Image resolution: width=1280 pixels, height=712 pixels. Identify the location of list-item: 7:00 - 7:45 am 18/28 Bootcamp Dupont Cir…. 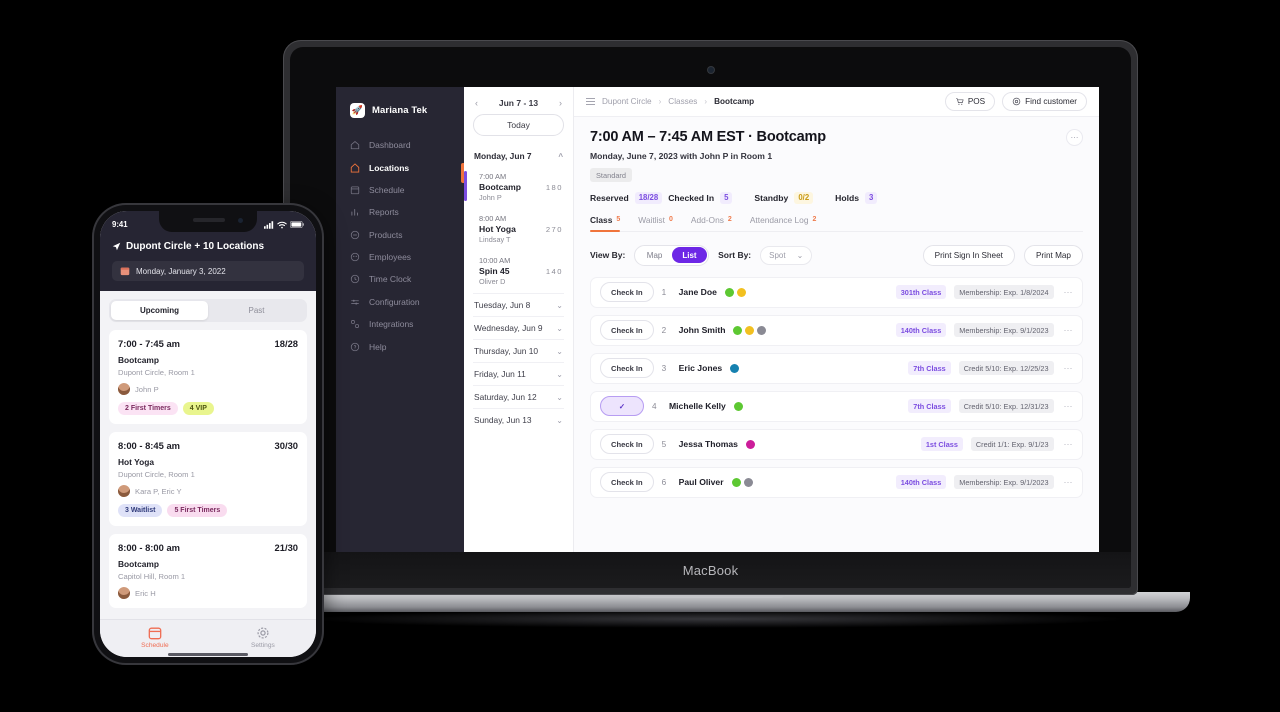
(208, 377).